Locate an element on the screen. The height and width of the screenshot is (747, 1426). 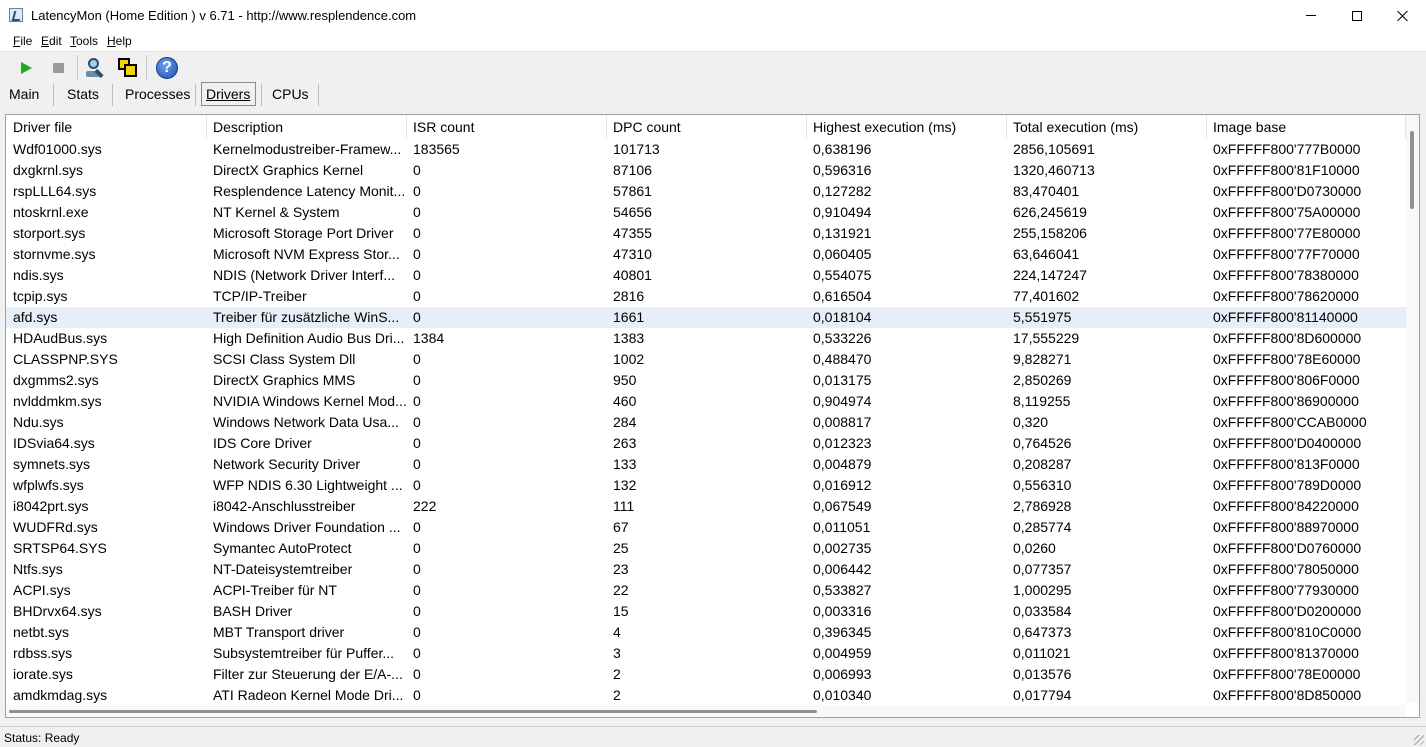
table-cell: 0xFFFFF800'81370000 is located at coordinates (1286, 653).